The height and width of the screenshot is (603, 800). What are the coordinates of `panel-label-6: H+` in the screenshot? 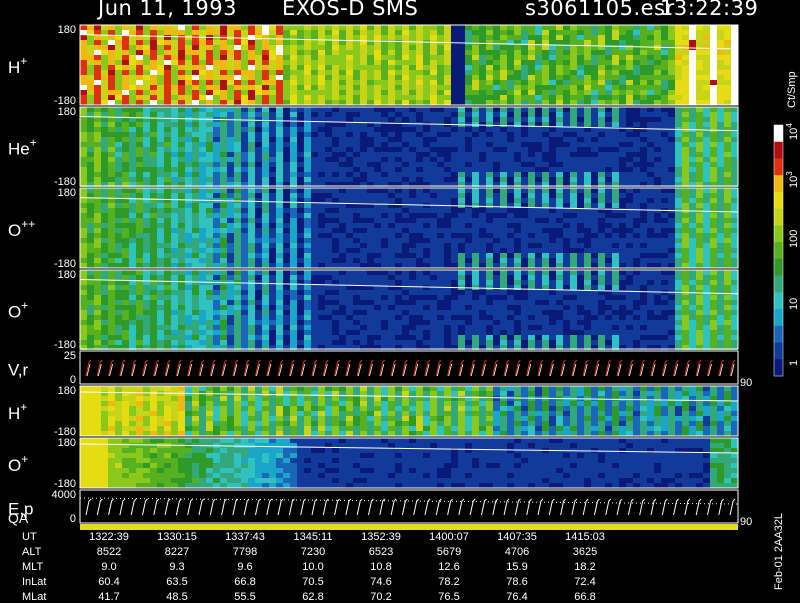 It's located at (17, 411).